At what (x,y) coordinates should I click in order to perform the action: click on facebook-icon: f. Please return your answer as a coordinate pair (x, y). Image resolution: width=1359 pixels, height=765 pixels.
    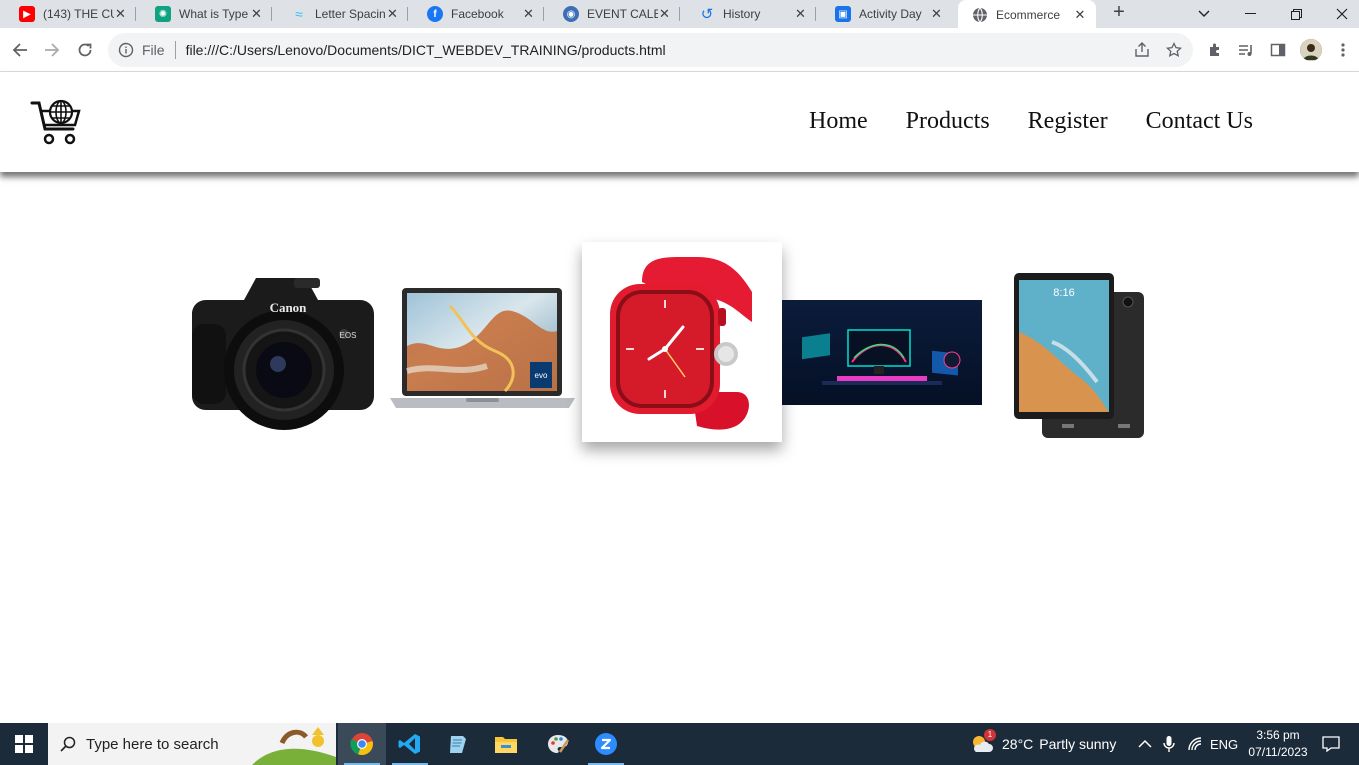
    Looking at the image, I should click on (435, 14).